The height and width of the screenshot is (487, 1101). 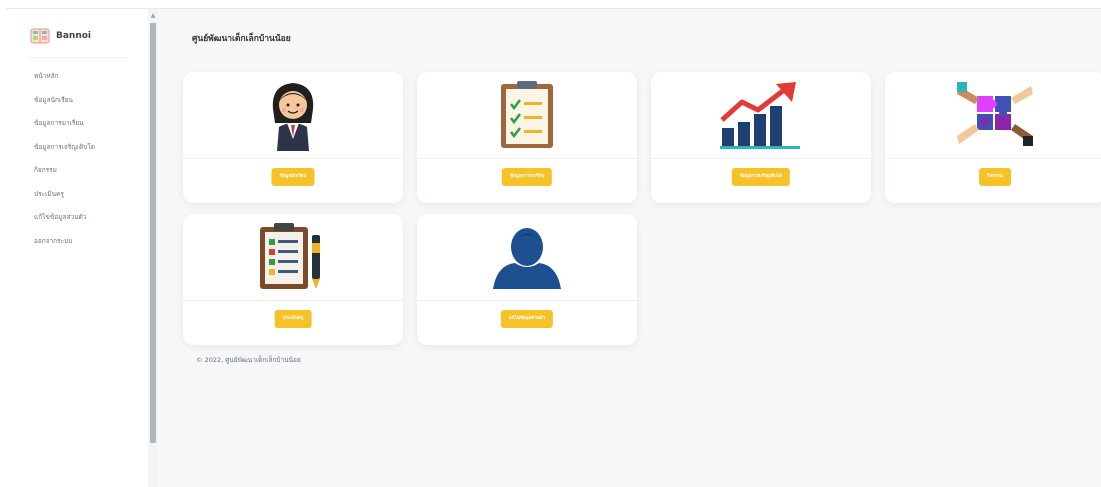 What do you see at coordinates (290, 256) in the screenshot?
I see `clipboard-pen-icon` at bounding box center [290, 256].